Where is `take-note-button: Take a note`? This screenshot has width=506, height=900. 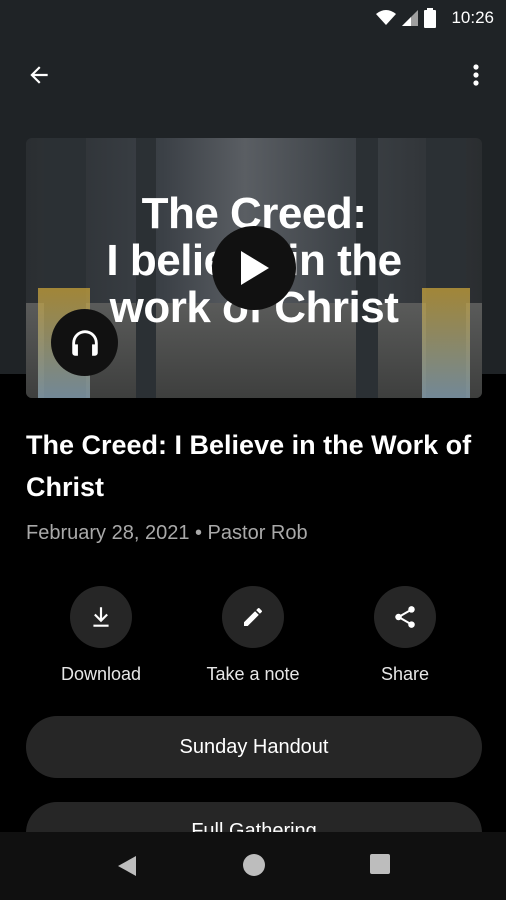
take-note-button: Take a note is located at coordinates (253, 635).